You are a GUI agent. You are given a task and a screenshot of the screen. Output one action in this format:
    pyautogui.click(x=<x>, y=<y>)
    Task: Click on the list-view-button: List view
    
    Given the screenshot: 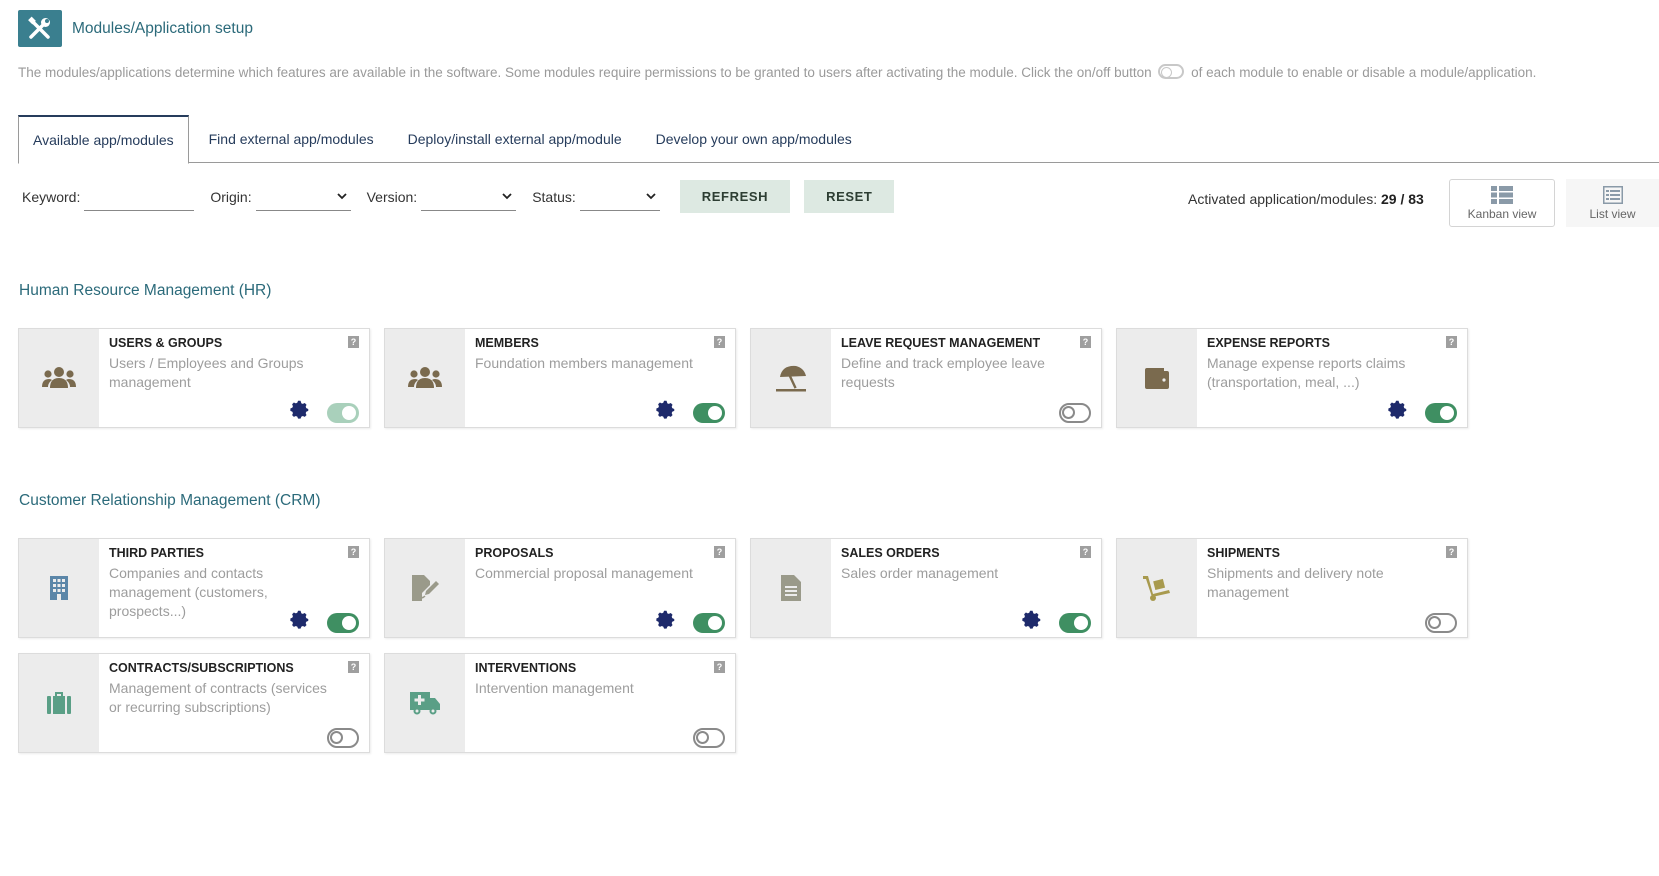 What is the action you would take?
    pyautogui.click(x=1612, y=203)
    